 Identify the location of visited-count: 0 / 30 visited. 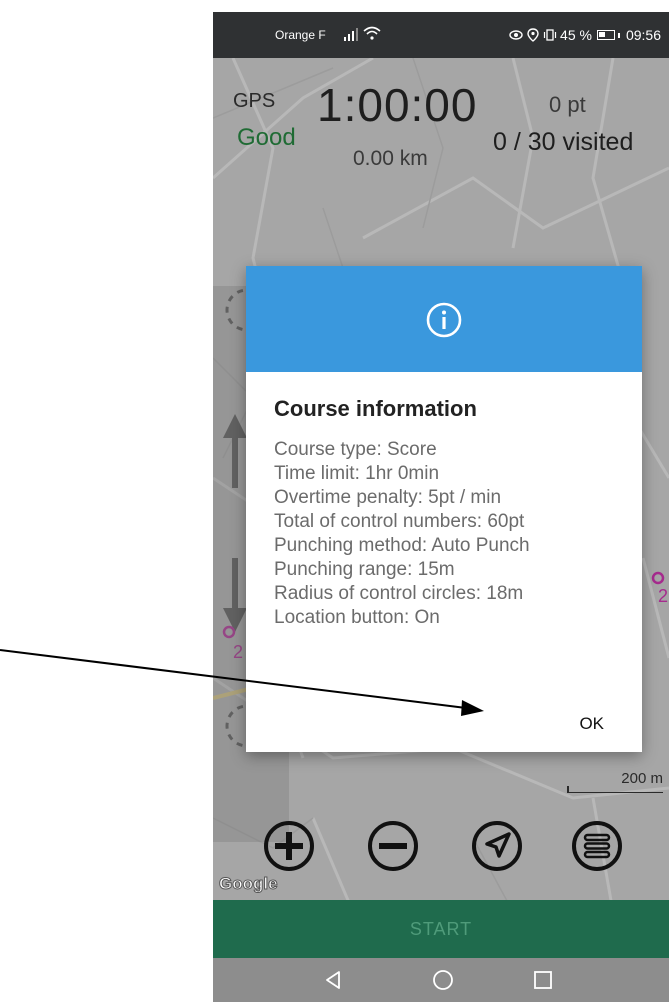
(563, 142).